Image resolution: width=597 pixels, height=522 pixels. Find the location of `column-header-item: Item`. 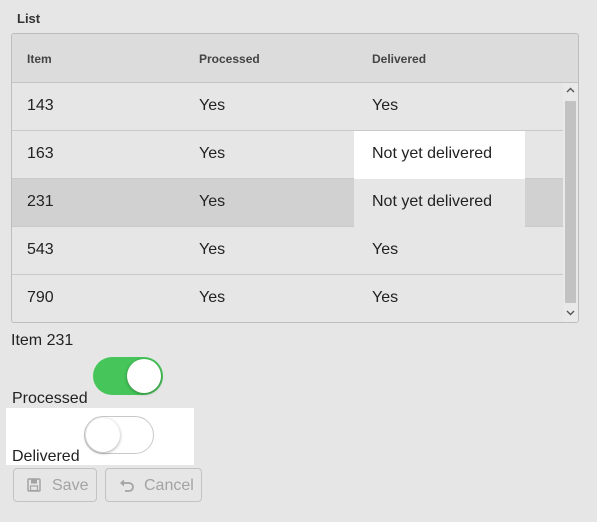

column-header-item: Item is located at coordinates (39, 59).